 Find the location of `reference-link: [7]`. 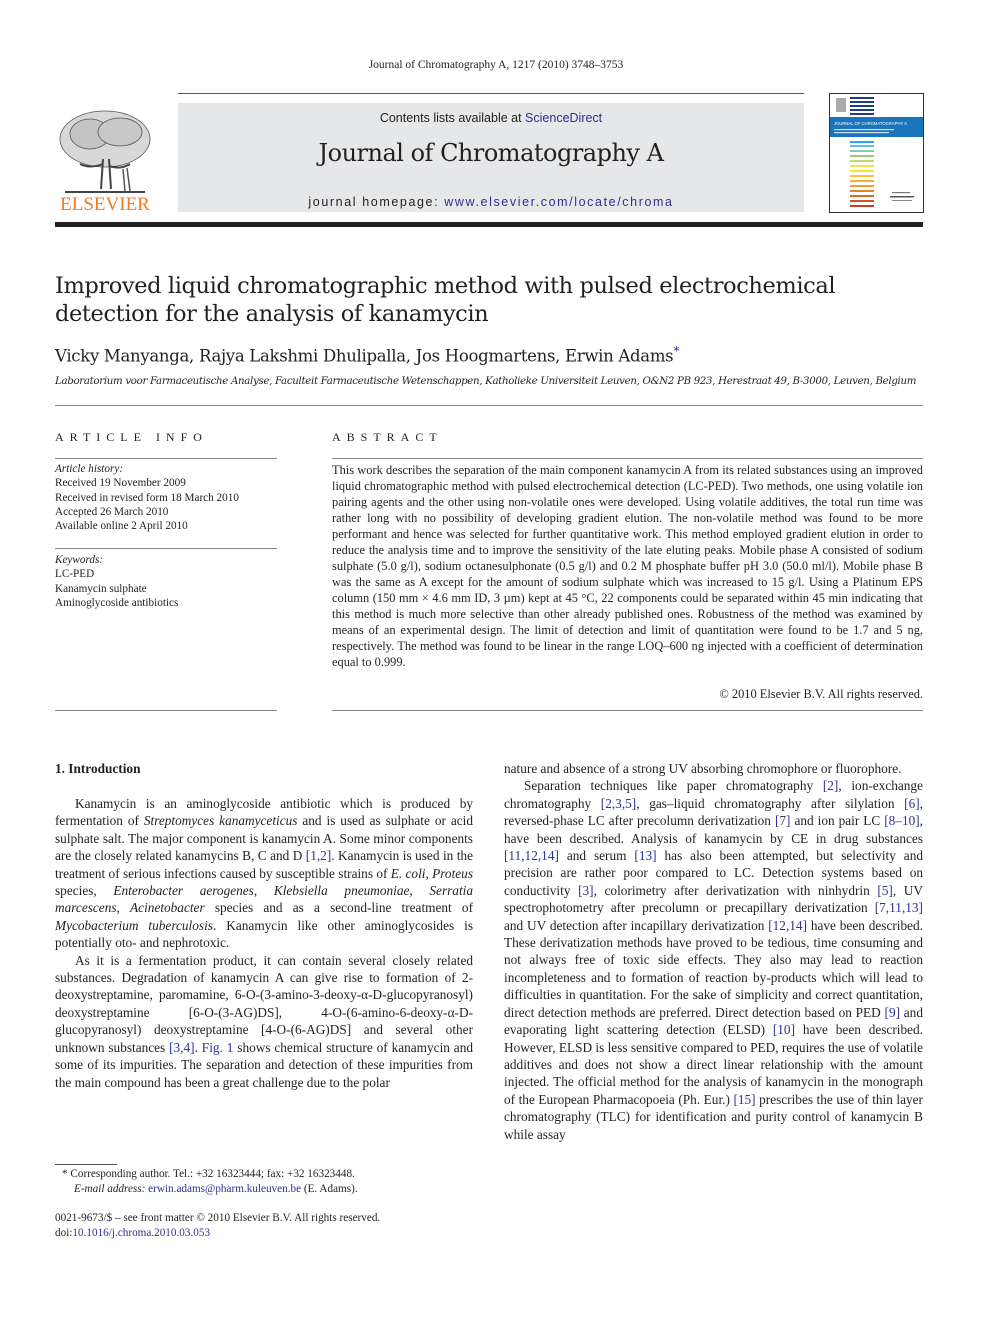

reference-link: [7] is located at coordinates (783, 820).